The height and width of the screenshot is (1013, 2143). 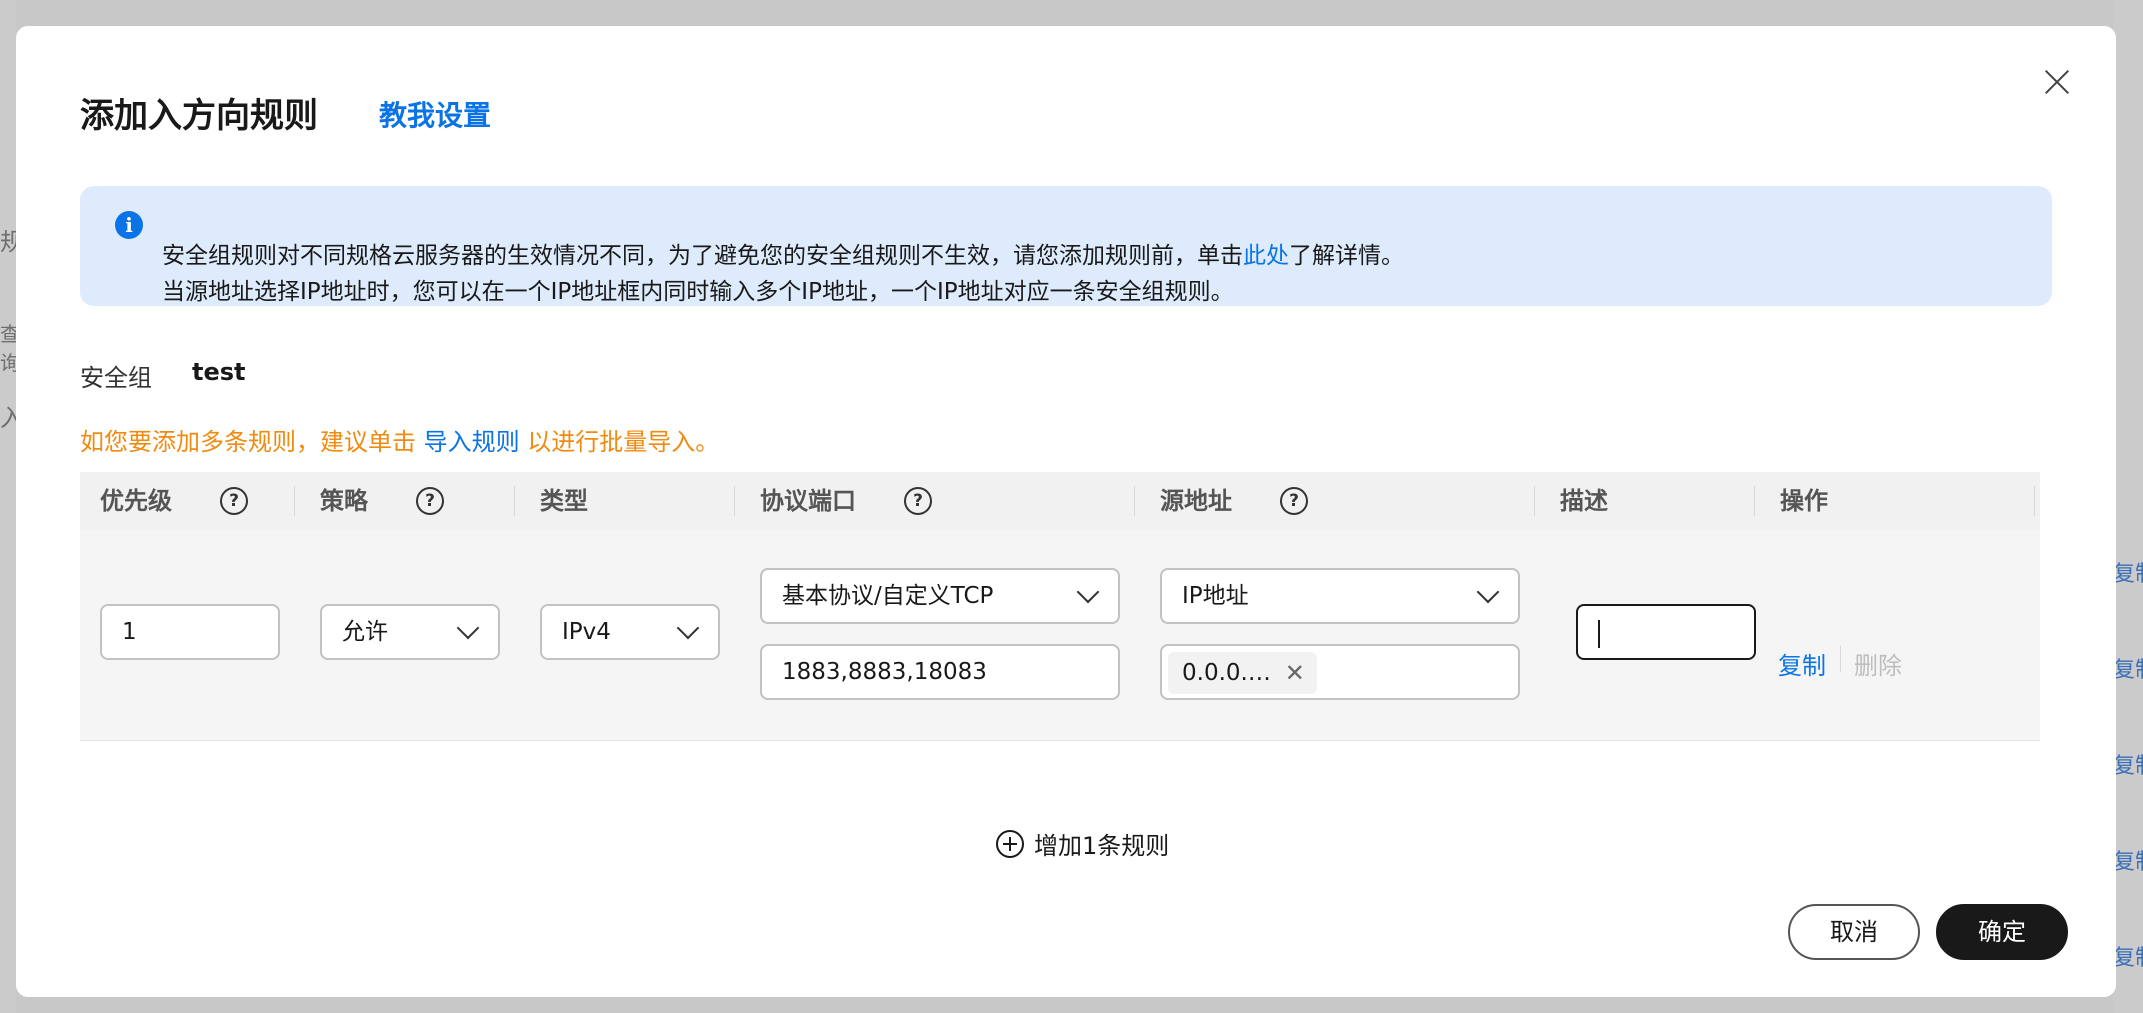 I want to click on priority-input: 1, so click(x=190, y=632).